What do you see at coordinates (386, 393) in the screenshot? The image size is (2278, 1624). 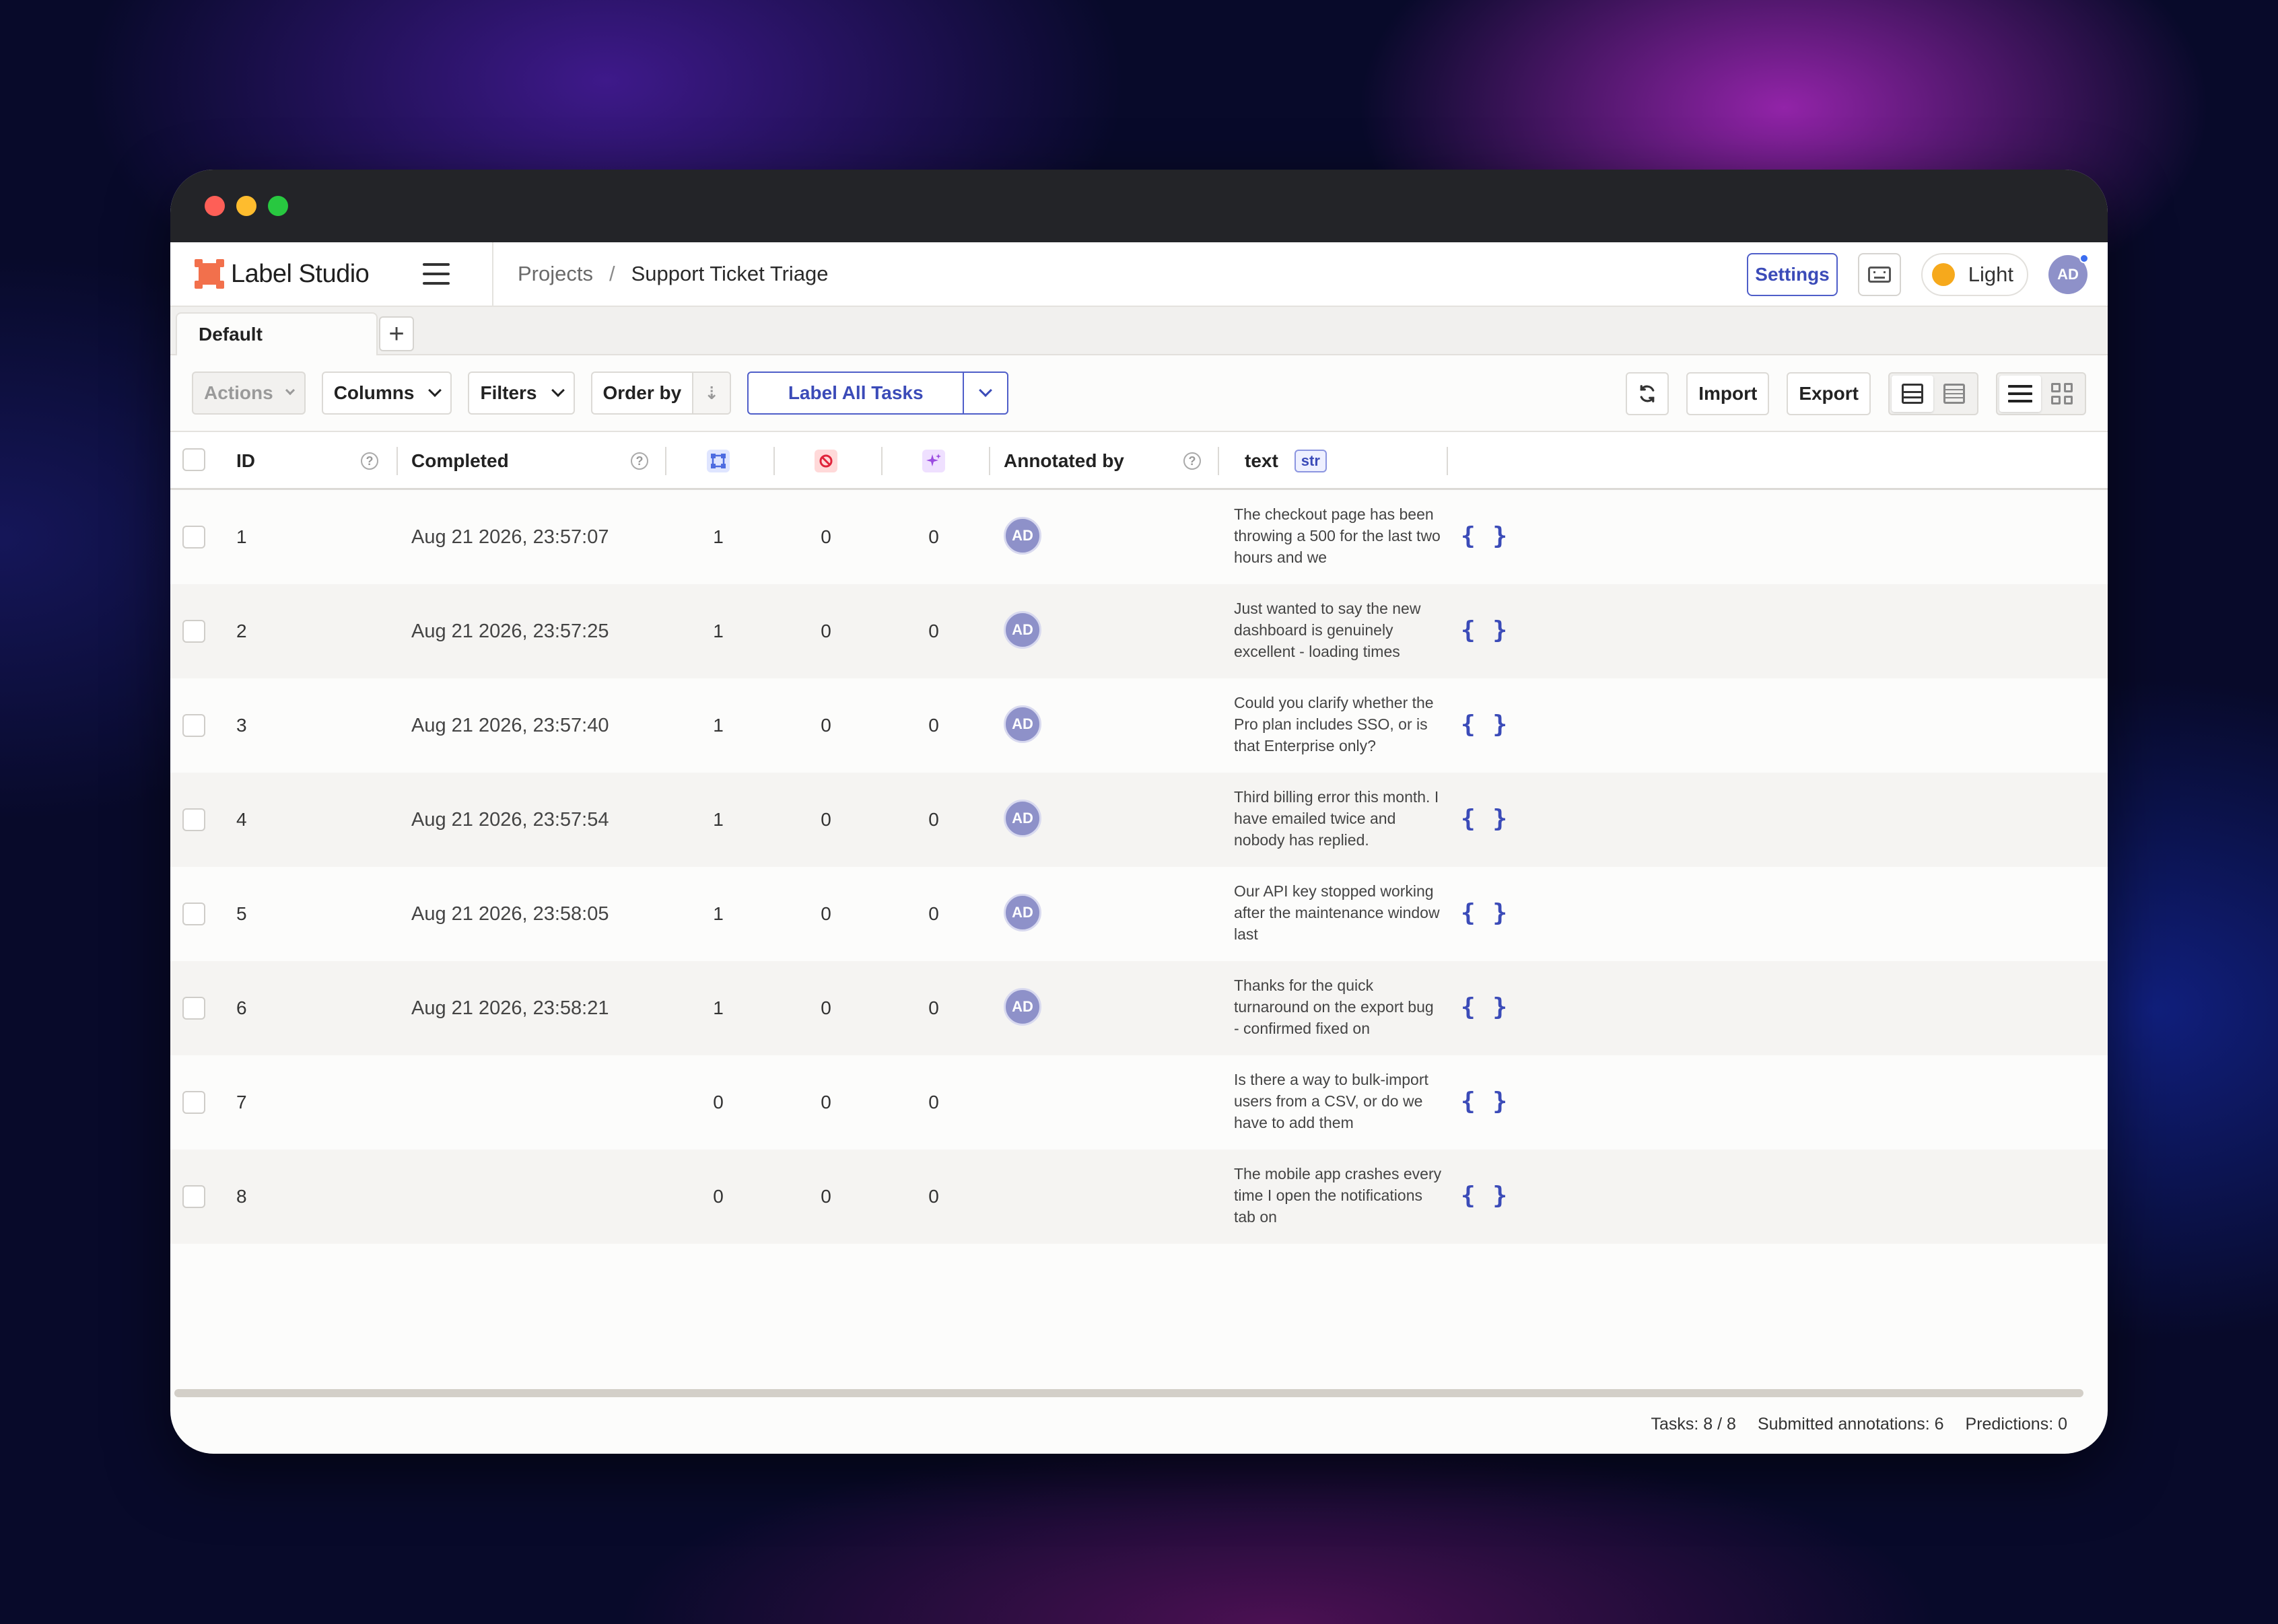 I see `columns-dropdown: Columns` at bounding box center [386, 393].